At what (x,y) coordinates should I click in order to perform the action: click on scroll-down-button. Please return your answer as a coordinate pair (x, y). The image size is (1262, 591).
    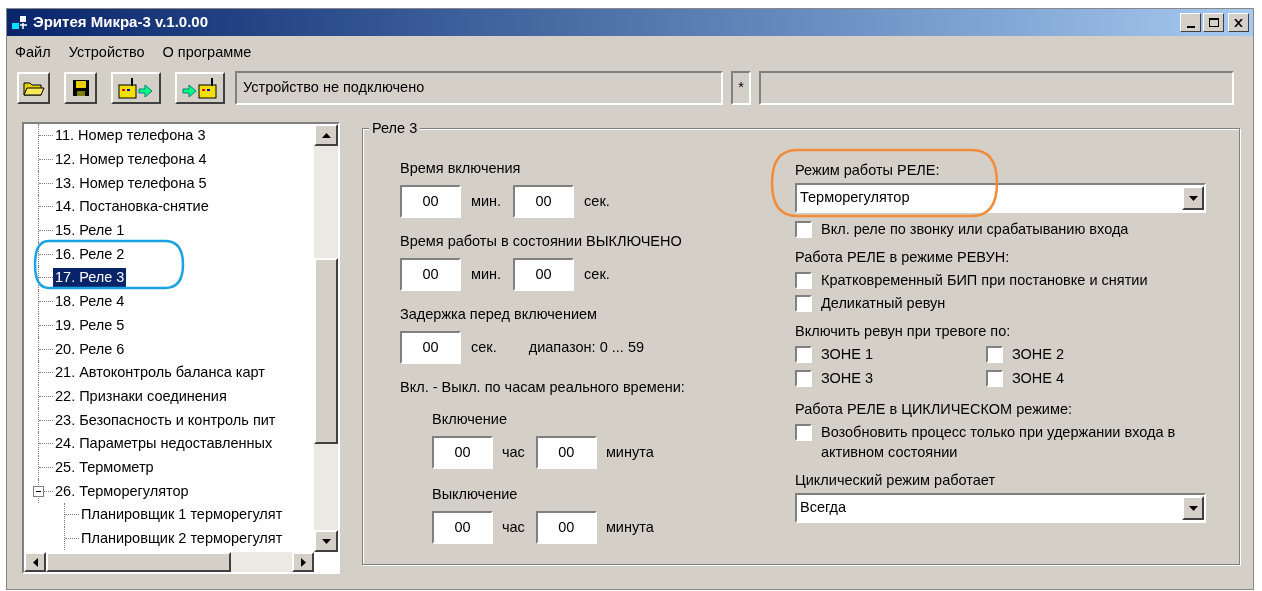
    Looking at the image, I should click on (326, 541).